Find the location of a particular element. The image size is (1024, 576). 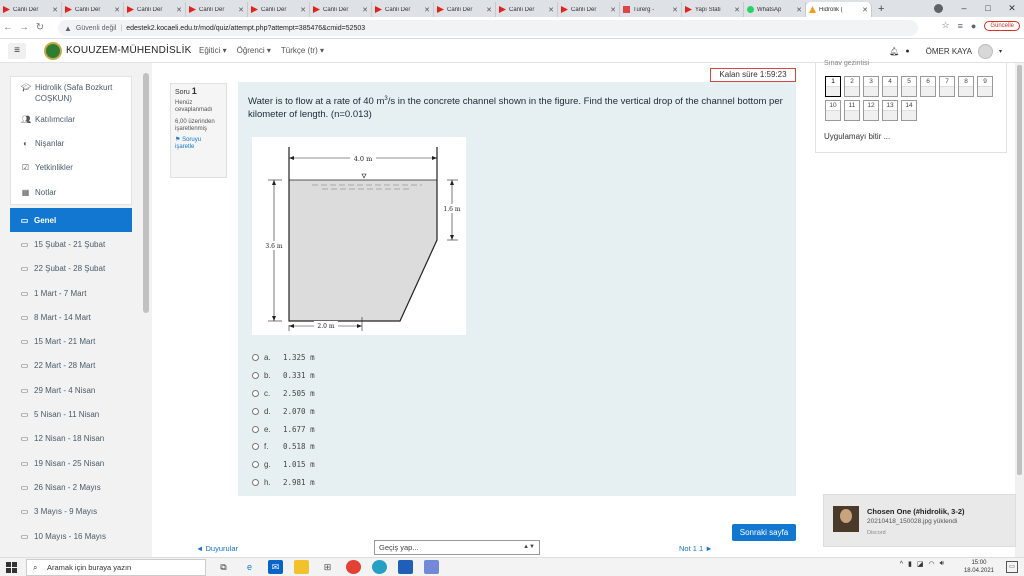

sidebar-item-section: ▭ 1 Mart - 7 Mart is located at coordinates (71, 293).